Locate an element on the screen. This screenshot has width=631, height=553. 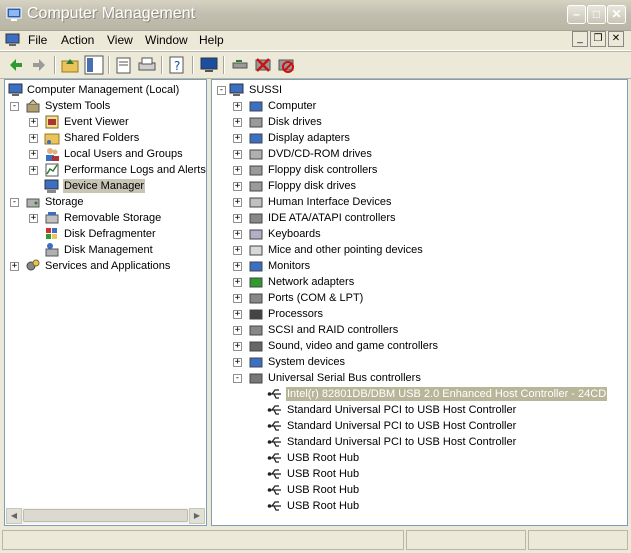
horizontal-scrollbar: ◀ ▶ is located at coordinates (105, 516).